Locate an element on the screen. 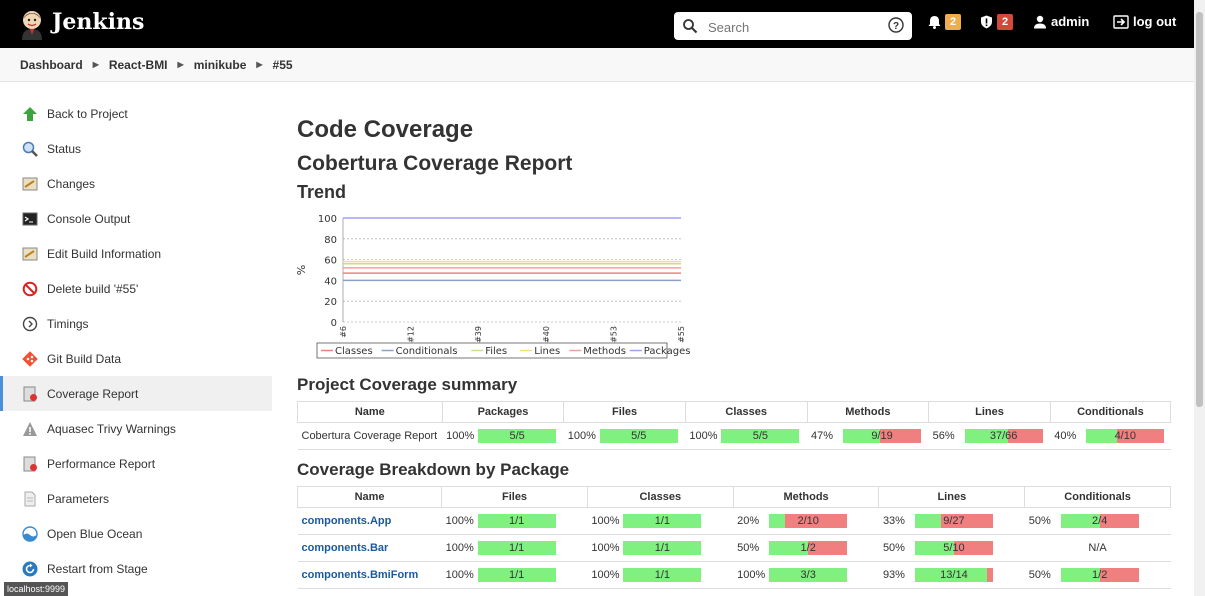 The width and height of the screenshot is (1205, 596). sidebar-item-label: Delete build '#55' is located at coordinates (93, 288).